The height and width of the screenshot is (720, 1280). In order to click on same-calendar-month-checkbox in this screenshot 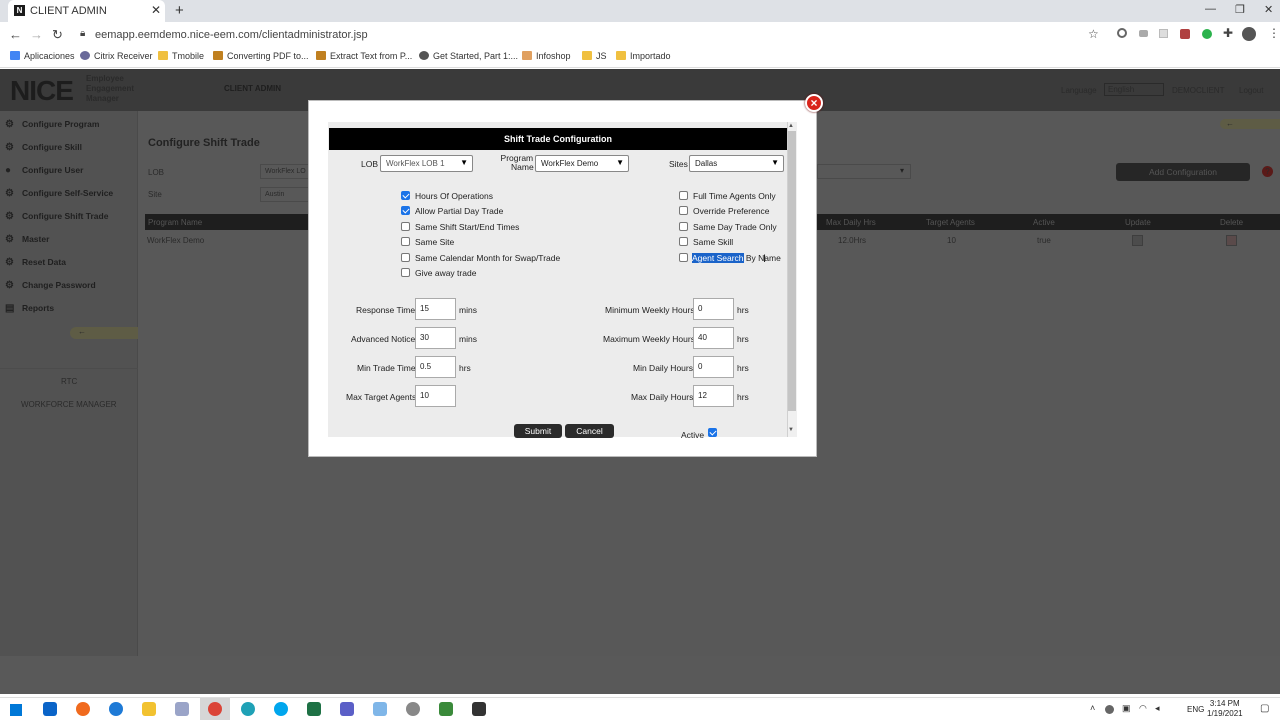, I will do `click(405, 257)`.